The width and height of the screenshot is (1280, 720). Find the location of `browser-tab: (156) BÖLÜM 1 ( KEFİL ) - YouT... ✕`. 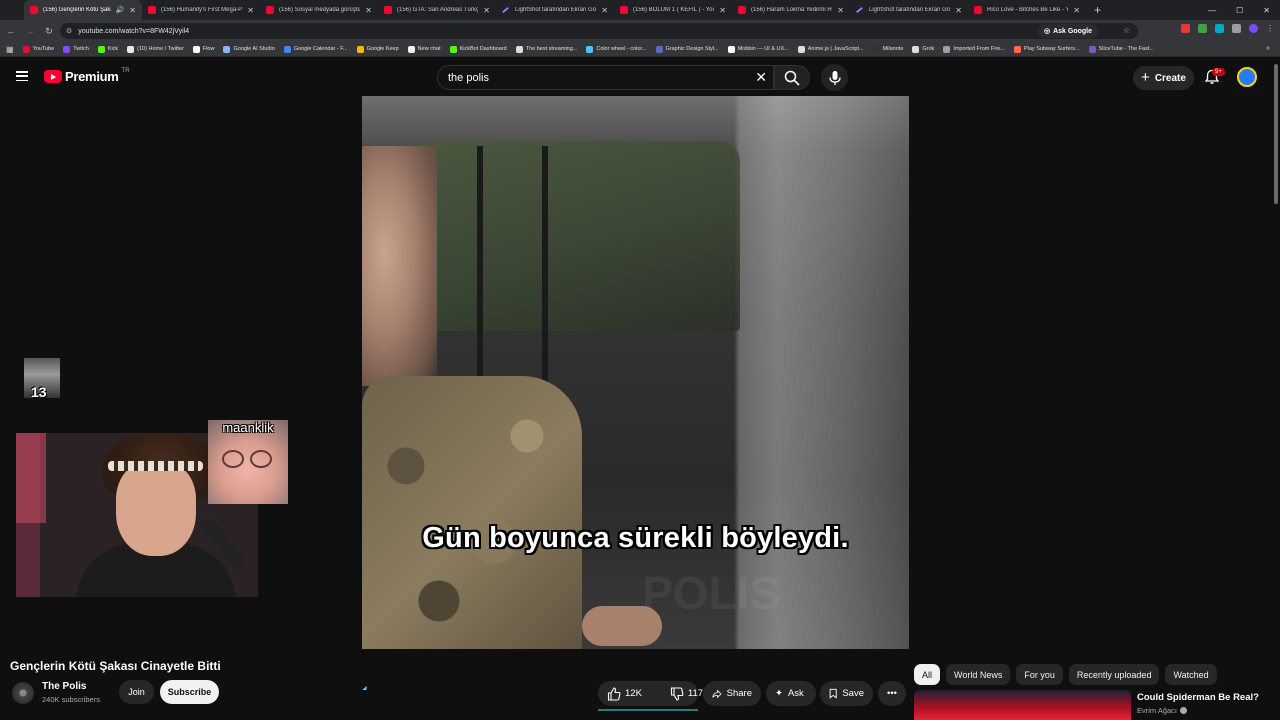

browser-tab: (156) BÖLÜM 1 ( KEFİL ) - YouT... ✕ is located at coordinates (673, 10).